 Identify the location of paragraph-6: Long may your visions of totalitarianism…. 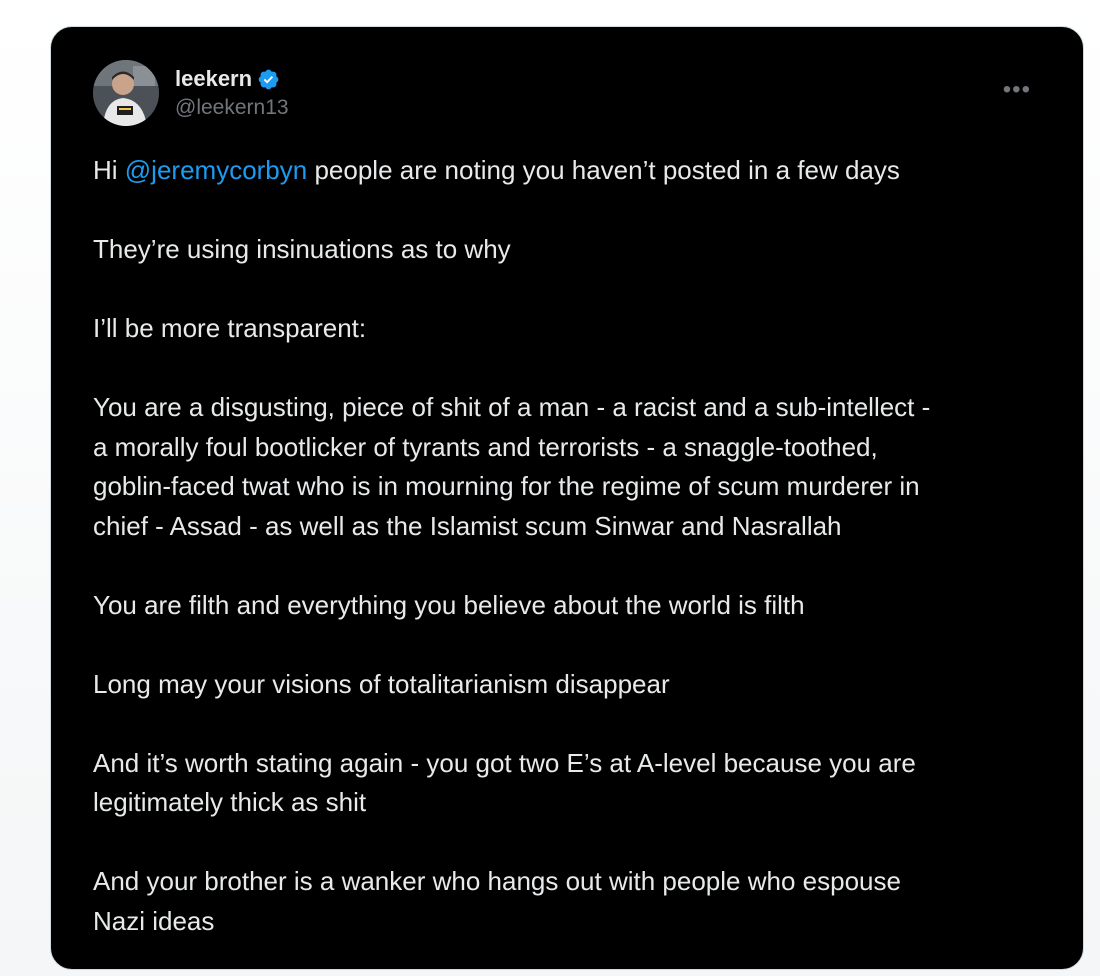
(381, 683).